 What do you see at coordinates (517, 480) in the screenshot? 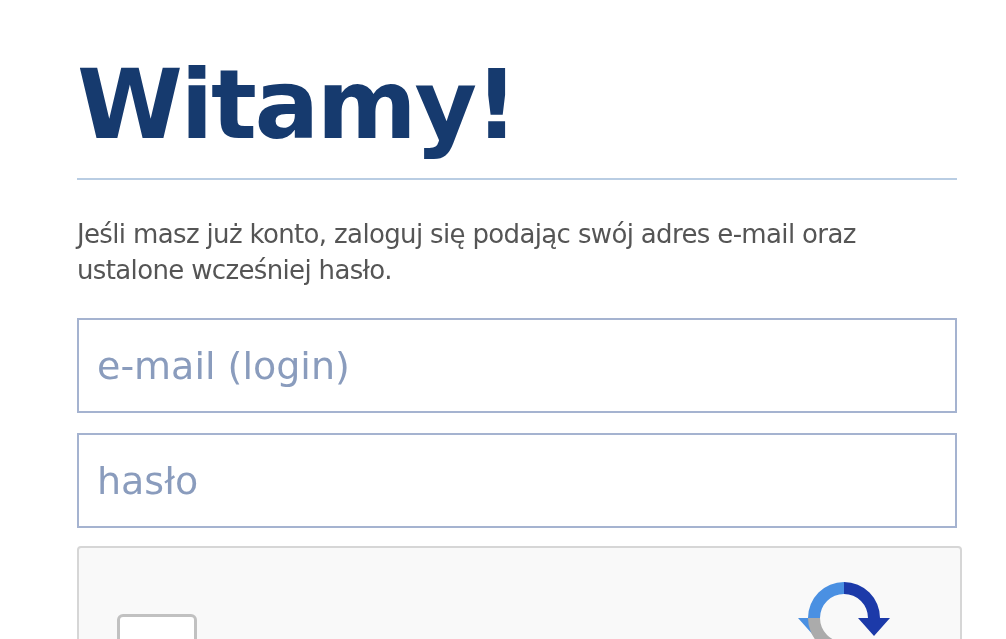
I see `password-field: hasło` at bounding box center [517, 480].